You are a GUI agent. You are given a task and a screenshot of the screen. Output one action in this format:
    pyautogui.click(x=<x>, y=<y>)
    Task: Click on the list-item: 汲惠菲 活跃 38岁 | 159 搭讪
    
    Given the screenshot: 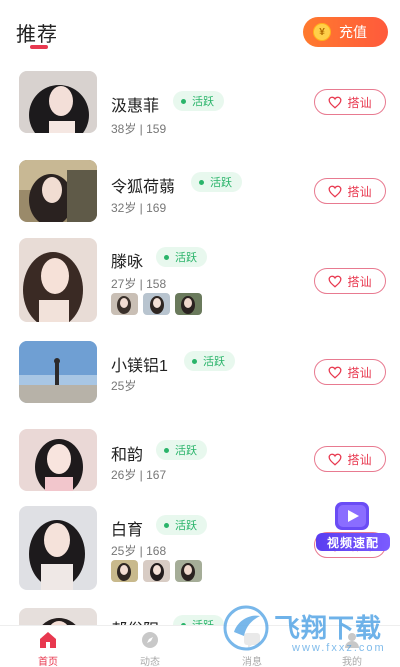 What is the action you would take?
    pyautogui.click(x=200, y=111)
    